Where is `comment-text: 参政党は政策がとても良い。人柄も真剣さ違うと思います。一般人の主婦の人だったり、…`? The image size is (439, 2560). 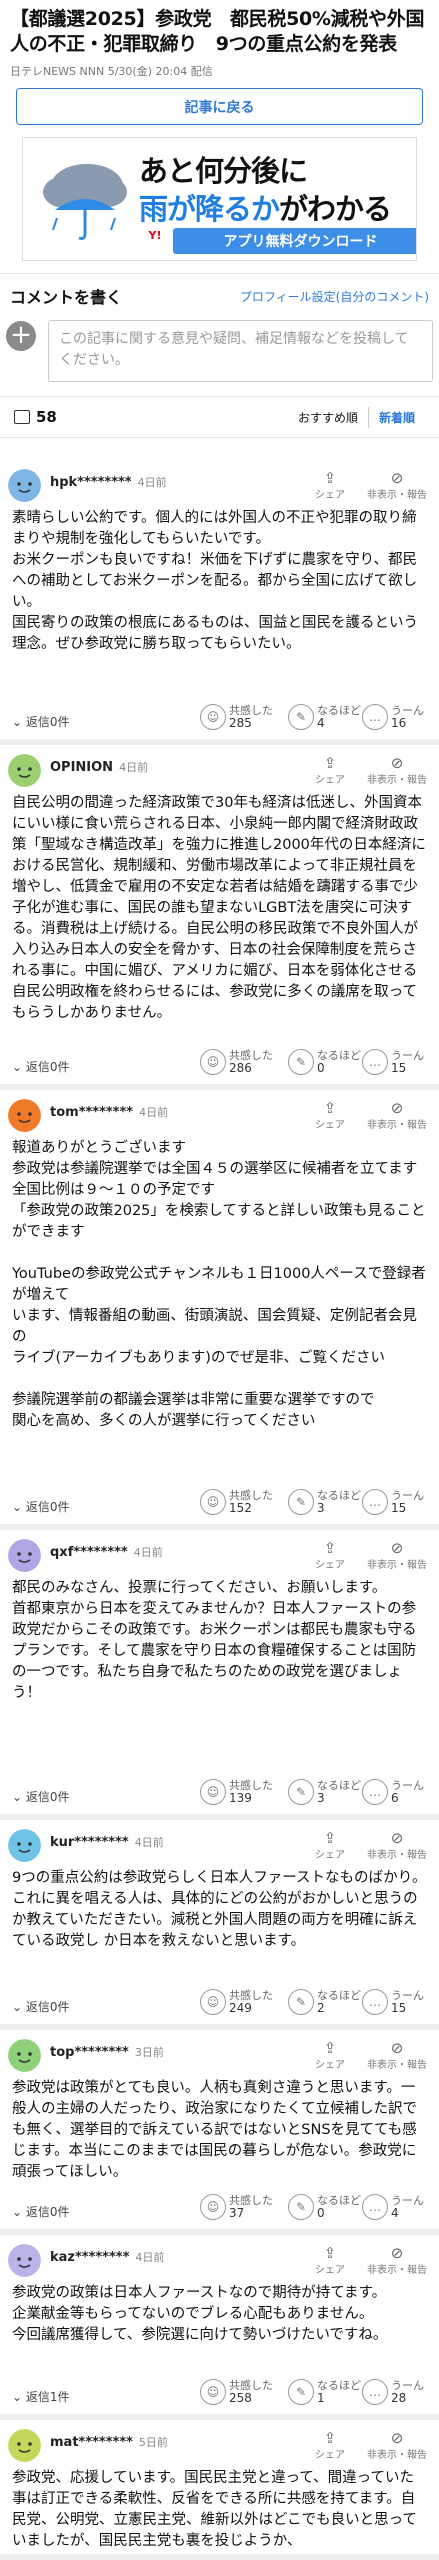
comment-text: 参政党は政策がとても良い。人柄も真剣さ違うと思います。一般人の主婦の人だったり、… is located at coordinates (214, 2130).